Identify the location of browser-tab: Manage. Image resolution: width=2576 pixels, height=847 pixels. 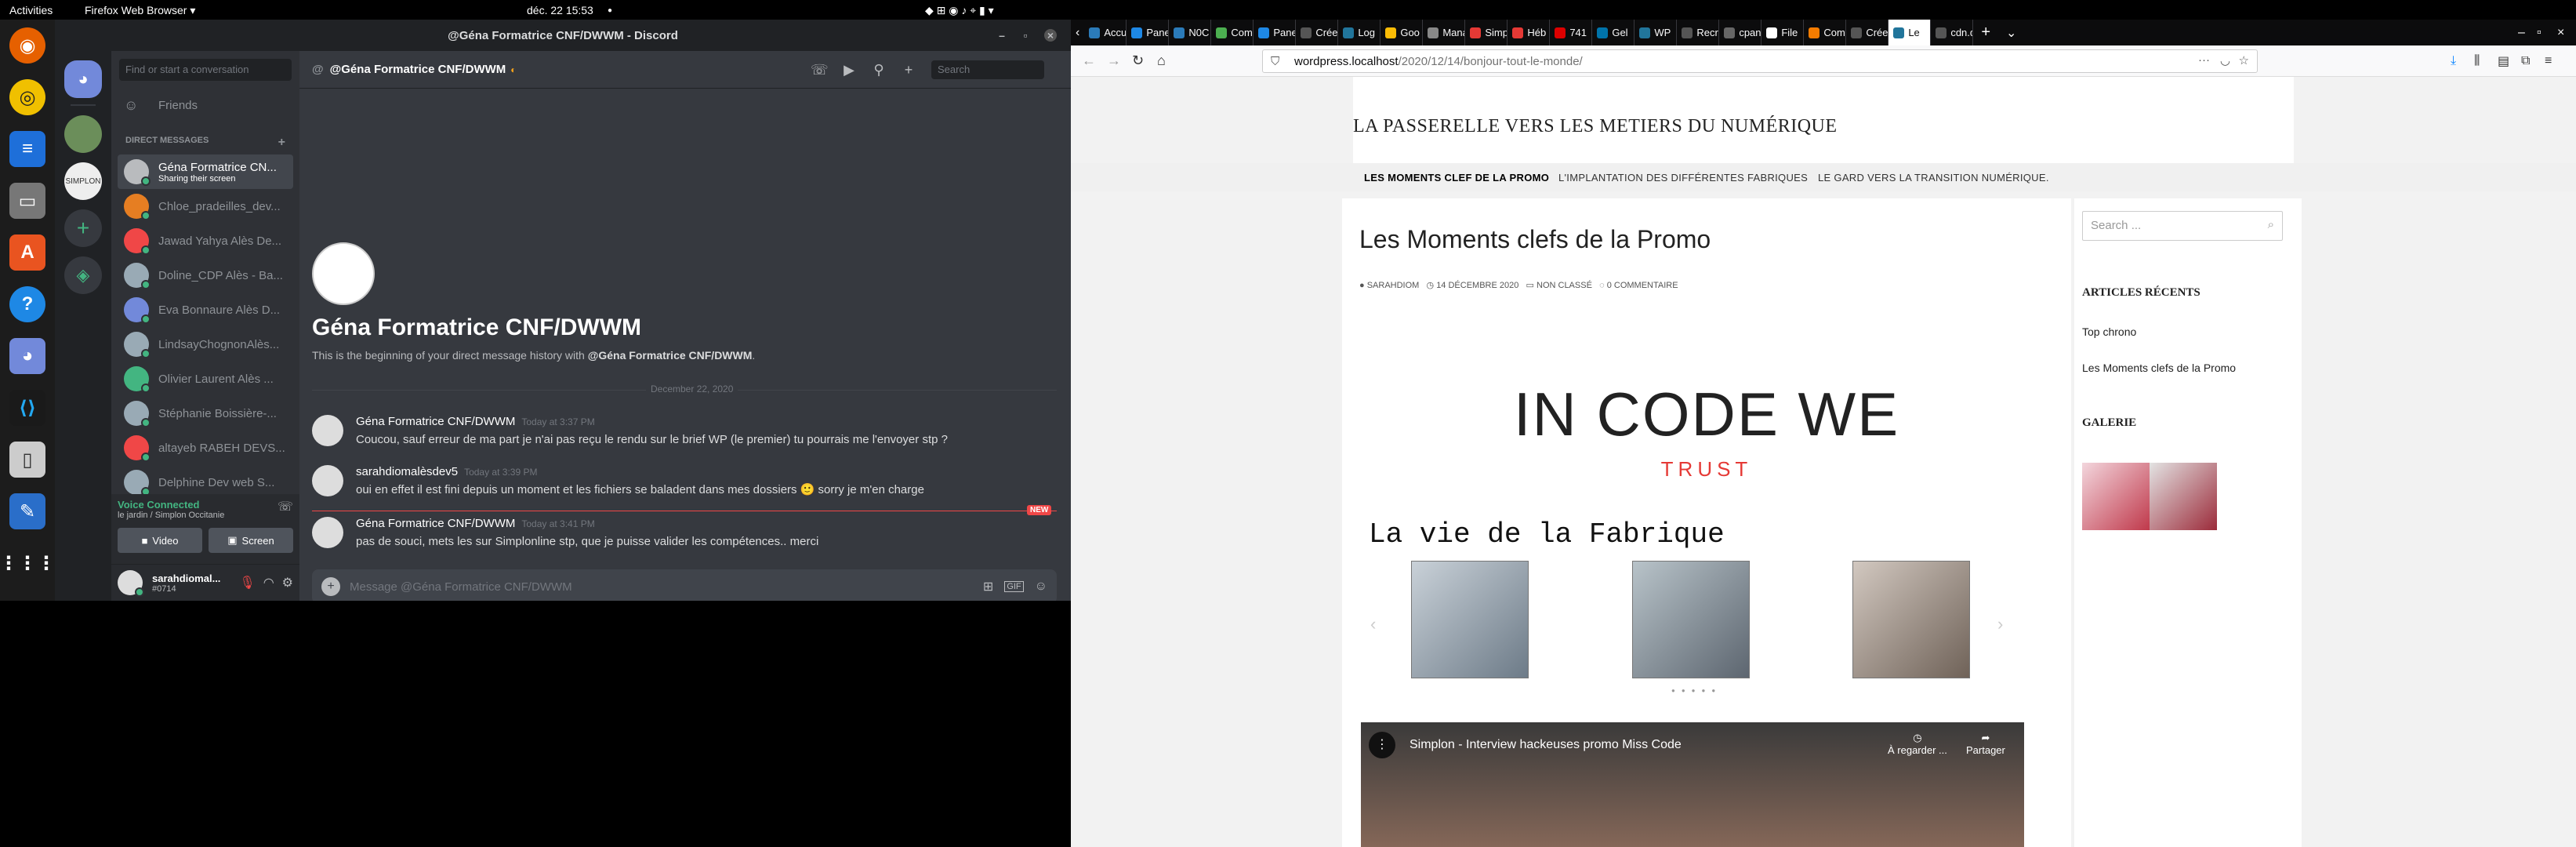
(1444, 32).